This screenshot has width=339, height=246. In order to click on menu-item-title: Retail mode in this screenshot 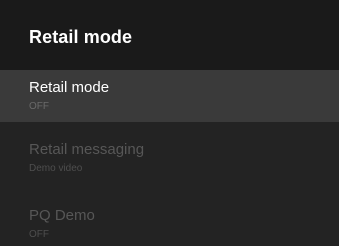, I will do `click(69, 87)`.